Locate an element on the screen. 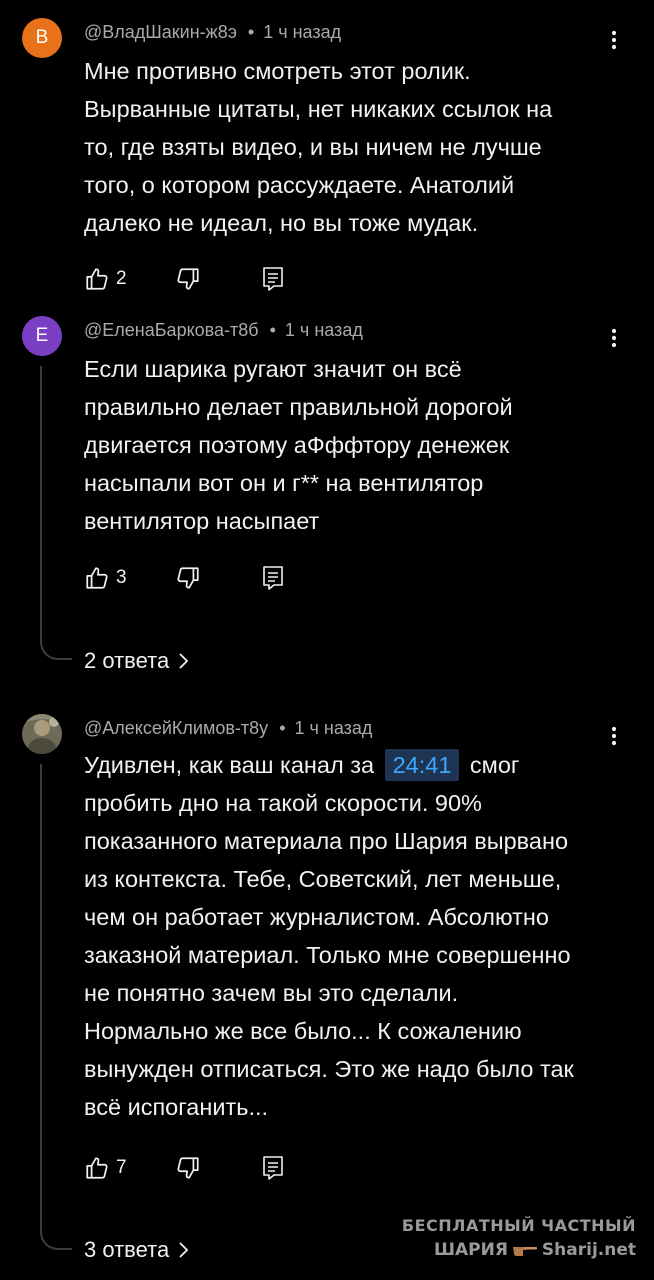  author-name: @ВладШакин-ж8э is located at coordinates (160, 32).